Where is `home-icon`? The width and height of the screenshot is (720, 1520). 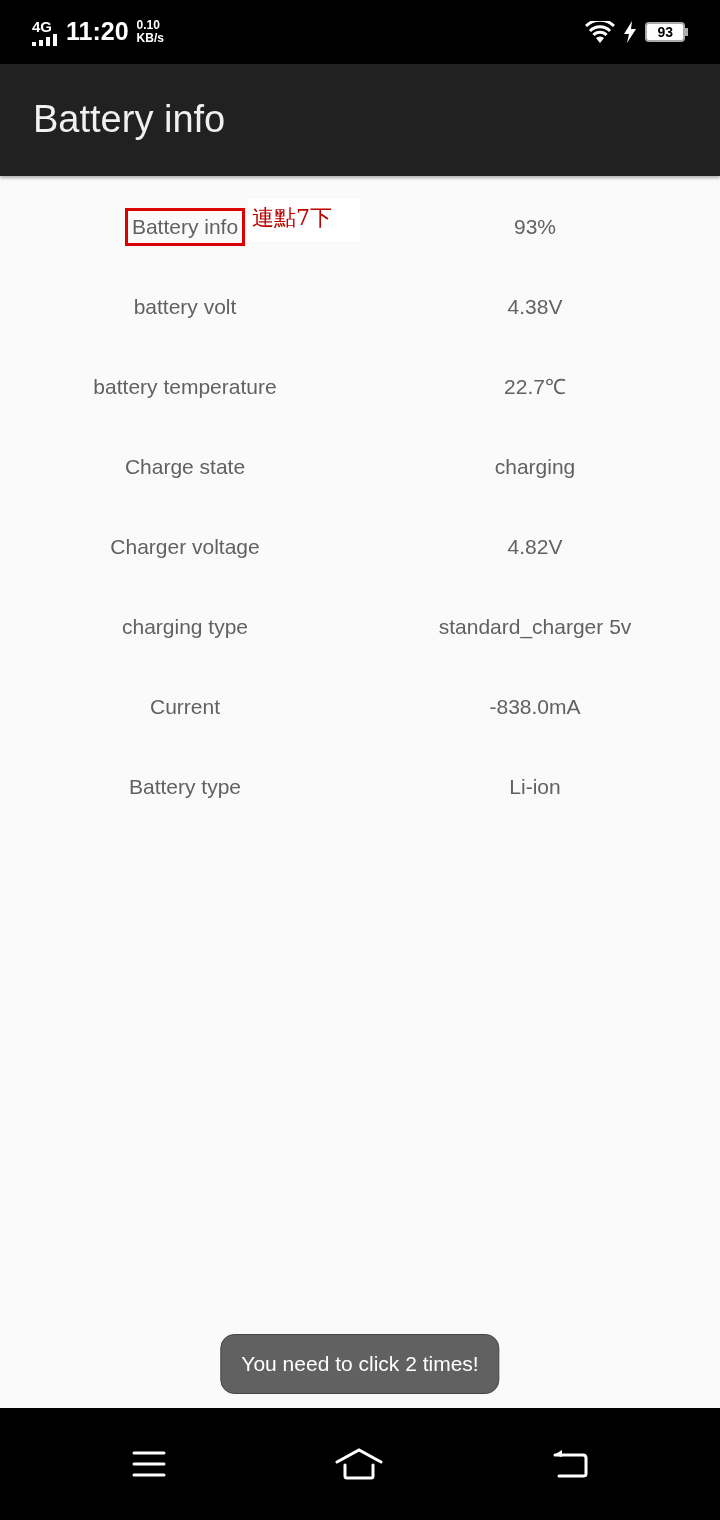
home-icon is located at coordinates (359, 1464).